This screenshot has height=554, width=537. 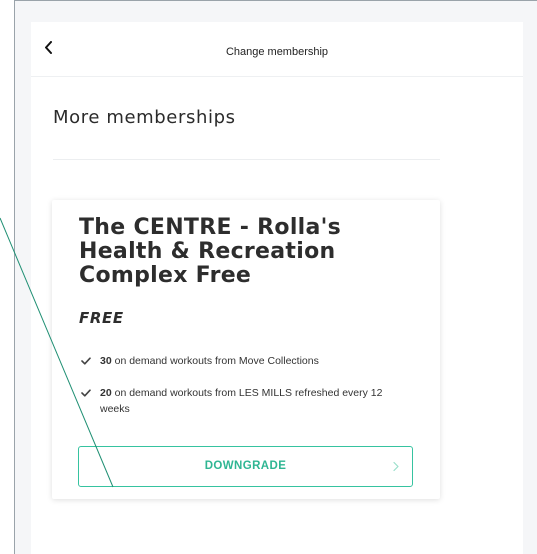 I want to click on membership-price: FREE, so click(x=101, y=318).